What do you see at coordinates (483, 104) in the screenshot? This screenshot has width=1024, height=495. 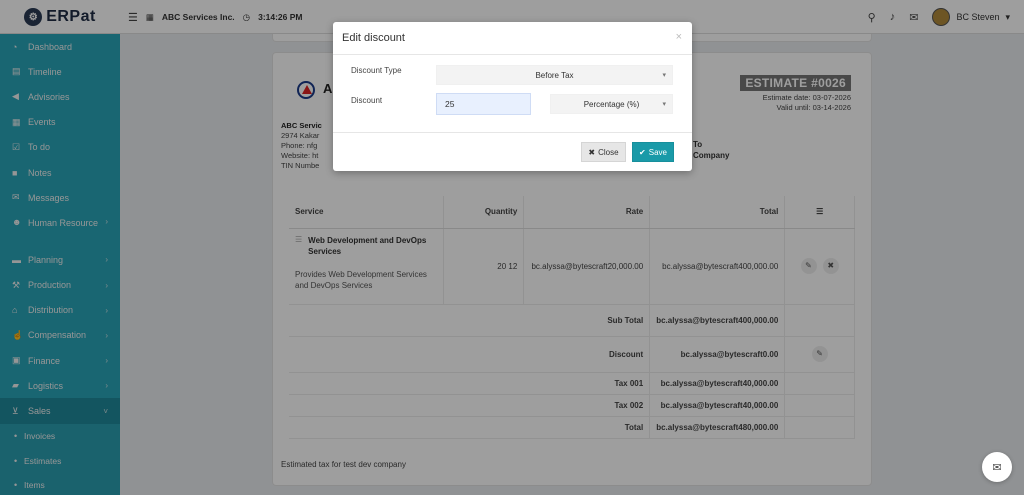 I see `discount-amount-input: 25` at bounding box center [483, 104].